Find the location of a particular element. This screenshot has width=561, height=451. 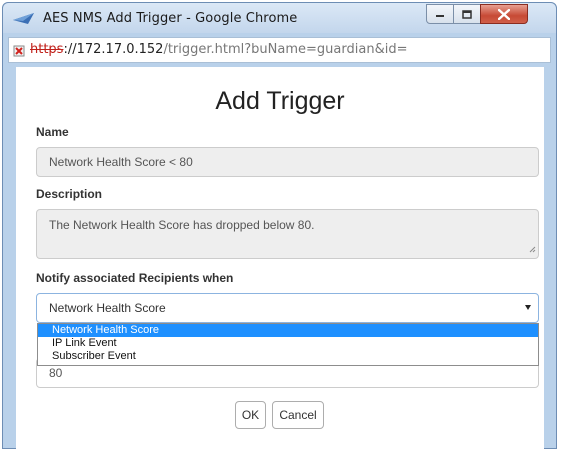

dropdown-option: IP Link Event is located at coordinates (288, 343).